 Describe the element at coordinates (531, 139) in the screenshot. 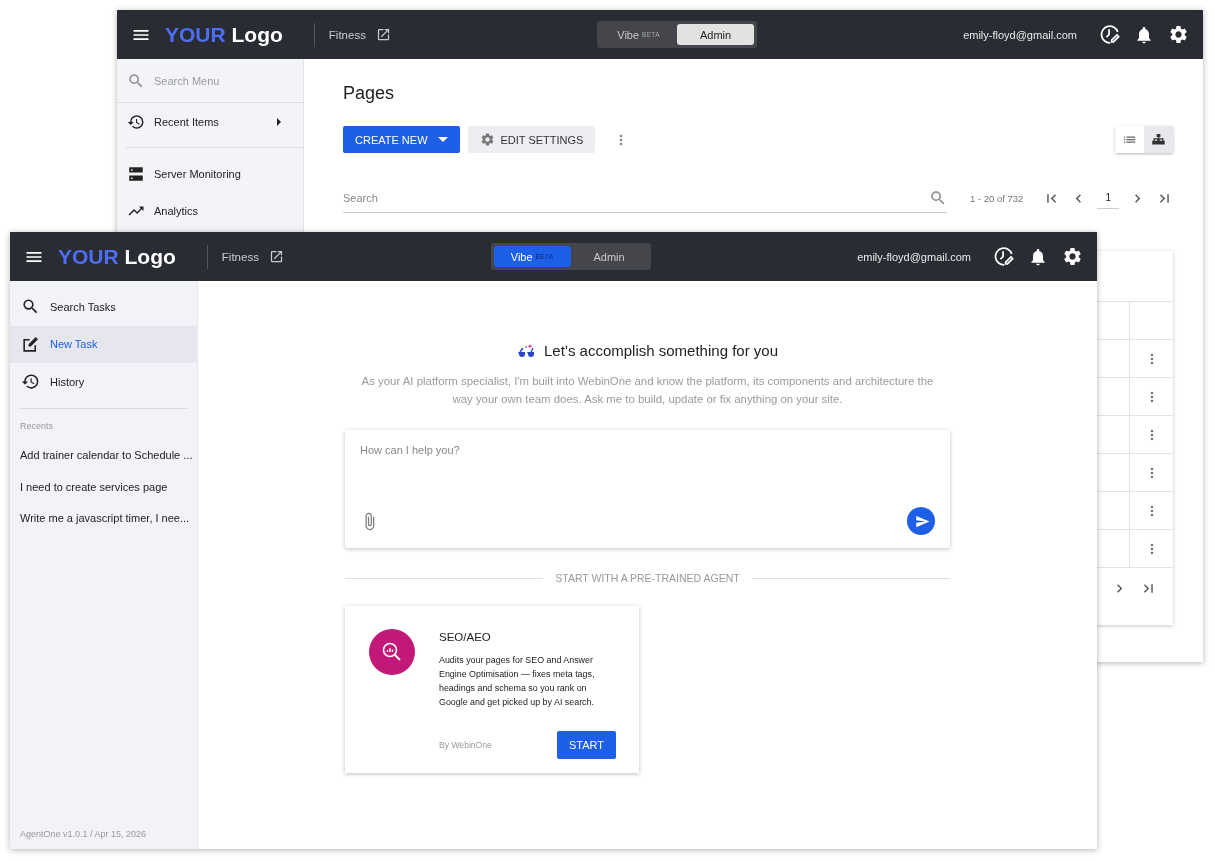

I see `settings-button: EDIT SETTINGS` at that location.